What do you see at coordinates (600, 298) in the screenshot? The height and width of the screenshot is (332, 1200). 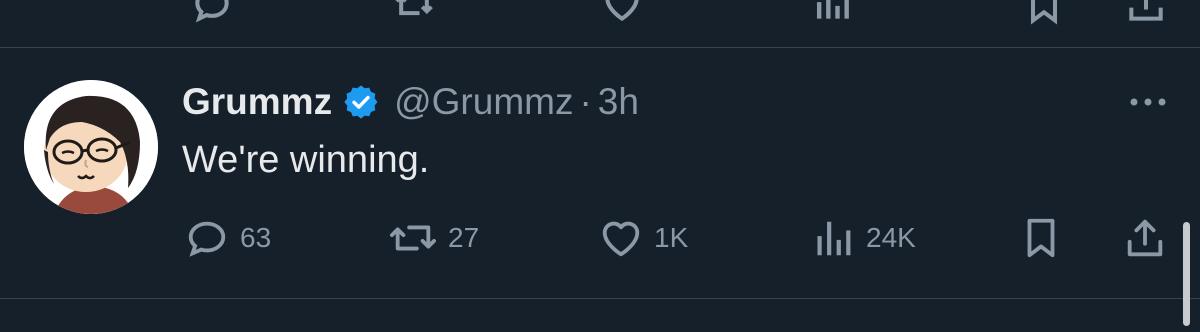 I see `divider-bottom` at bounding box center [600, 298].